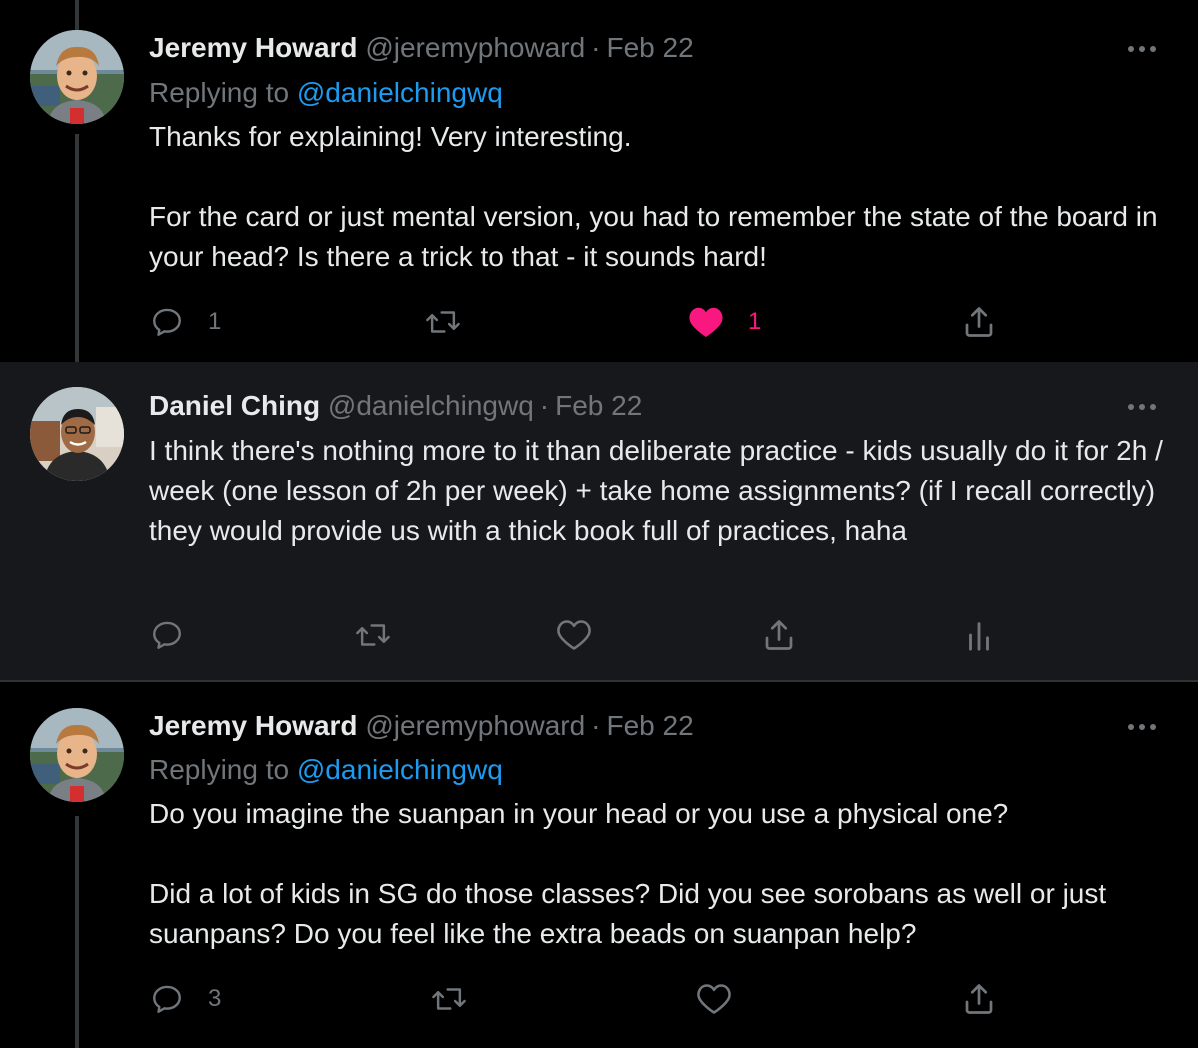  Describe the element at coordinates (185, 322) in the screenshot. I see `reply-button: 1` at that location.